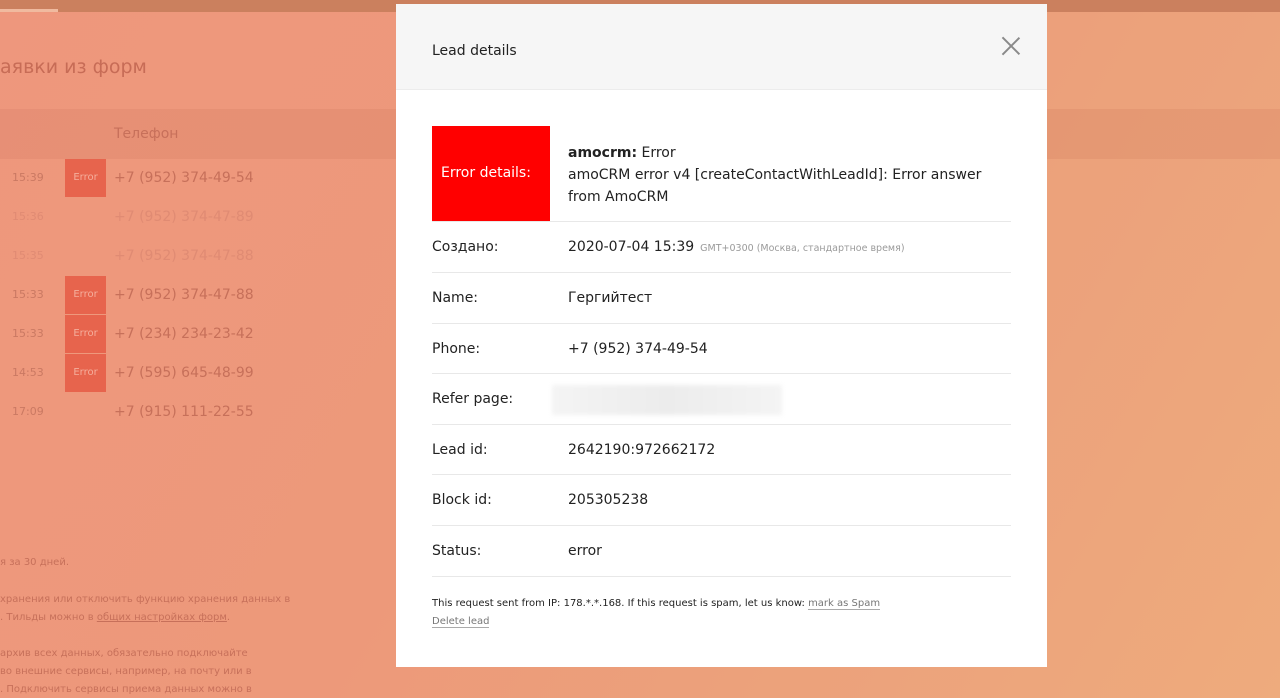  What do you see at coordinates (642, 450) in the screenshot?
I see `lead-id-value: 2642190:972662172` at bounding box center [642, 450].